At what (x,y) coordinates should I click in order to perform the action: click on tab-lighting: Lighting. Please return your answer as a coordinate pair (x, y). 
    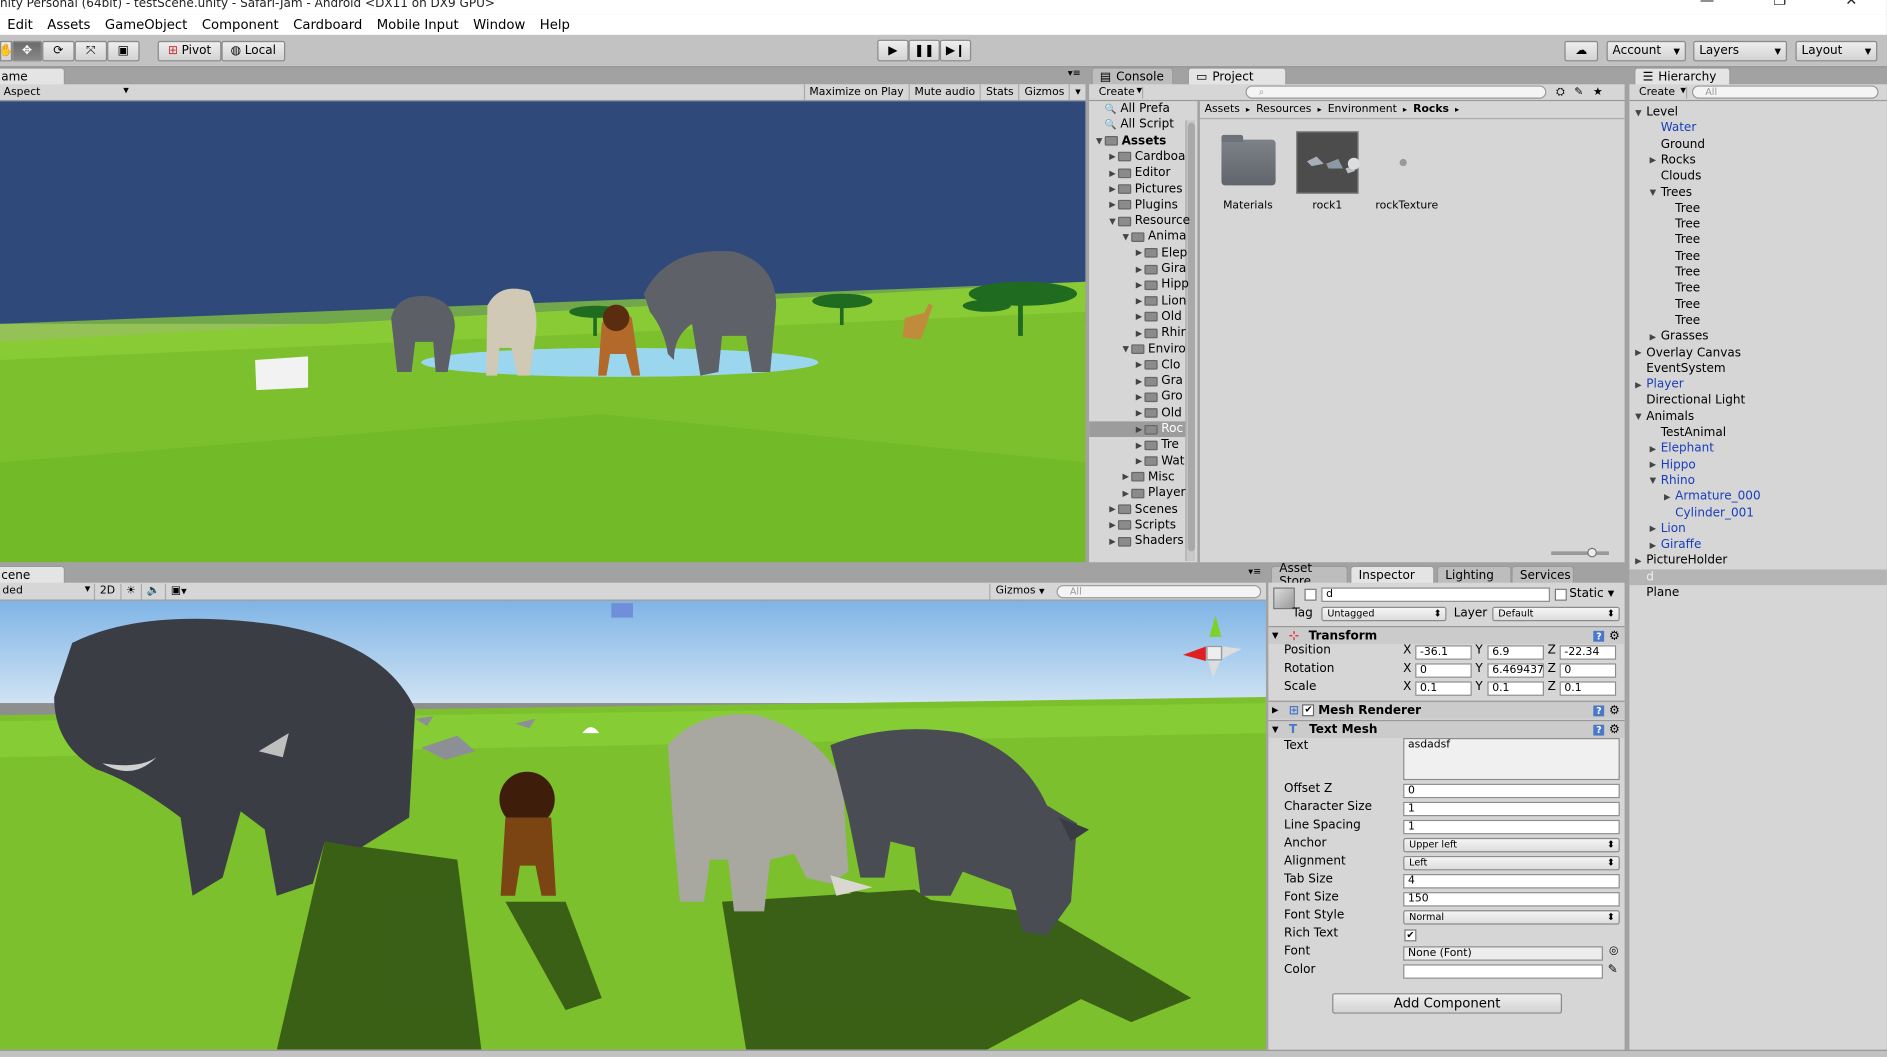
    Looking at the image, I should click on (1474, 574).